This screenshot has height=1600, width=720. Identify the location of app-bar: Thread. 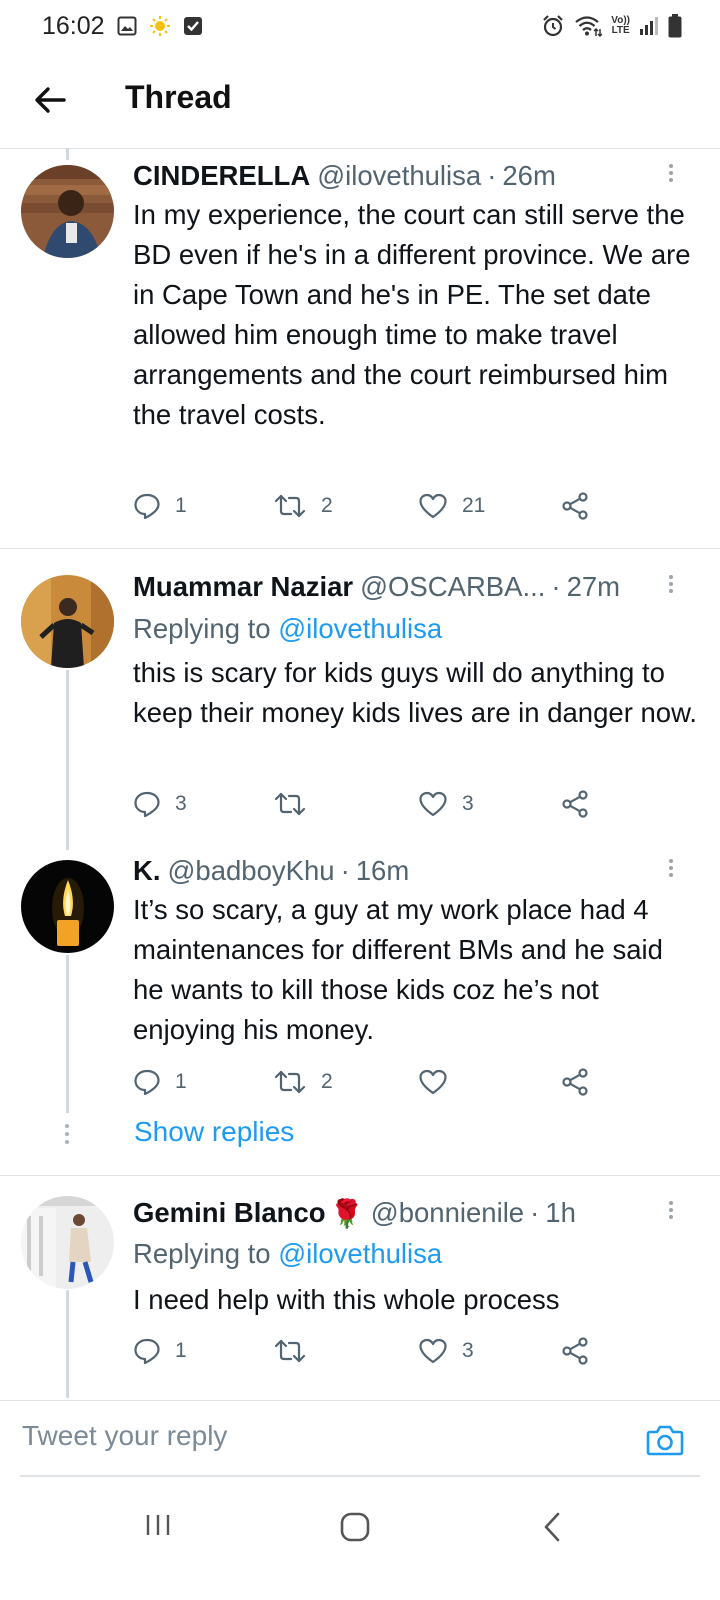
(360, 100).